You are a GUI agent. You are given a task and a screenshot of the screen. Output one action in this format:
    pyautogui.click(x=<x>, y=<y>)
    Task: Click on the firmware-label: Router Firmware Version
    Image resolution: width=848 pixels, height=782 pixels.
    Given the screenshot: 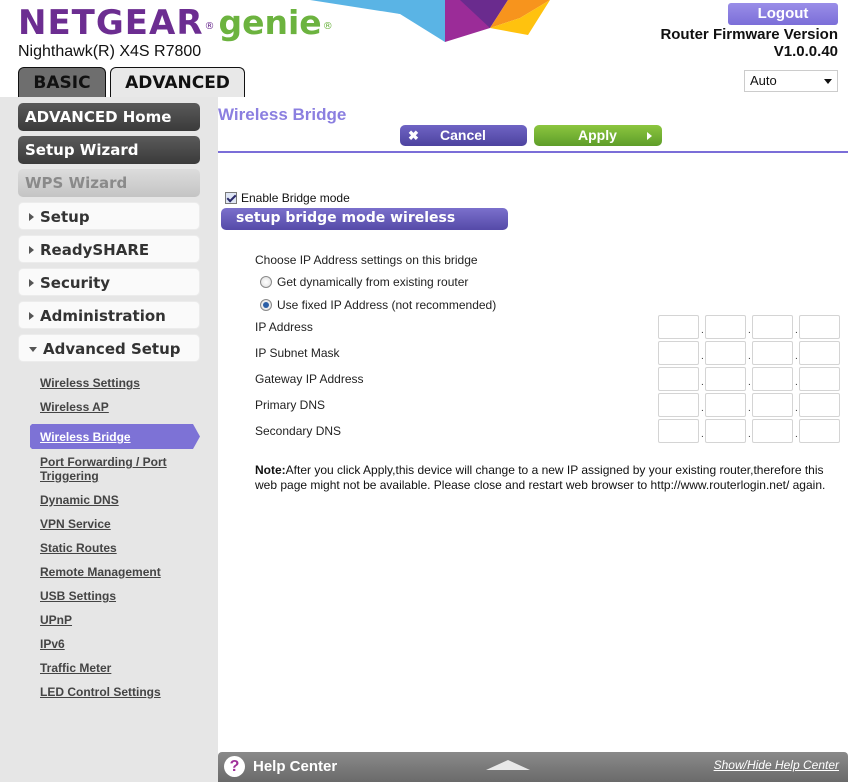 What is the action you would take?
    pyautogui.click(x=749, y=34)
    